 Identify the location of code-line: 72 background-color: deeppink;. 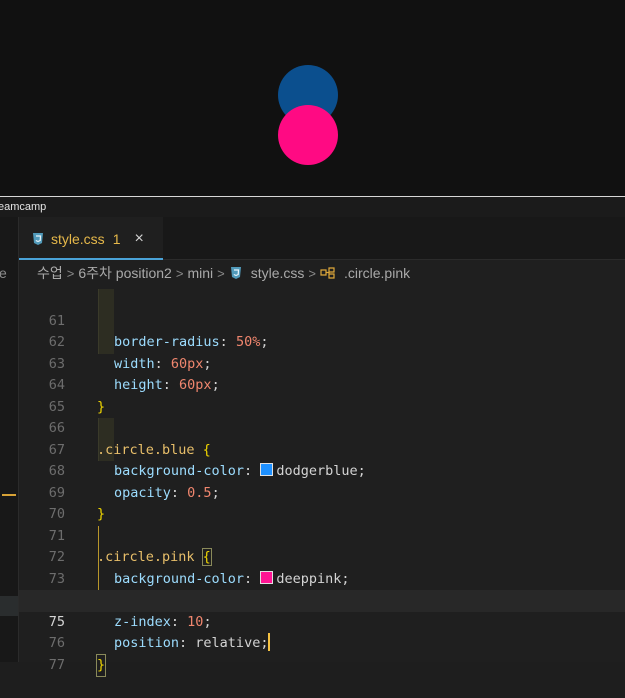
(322, 556).